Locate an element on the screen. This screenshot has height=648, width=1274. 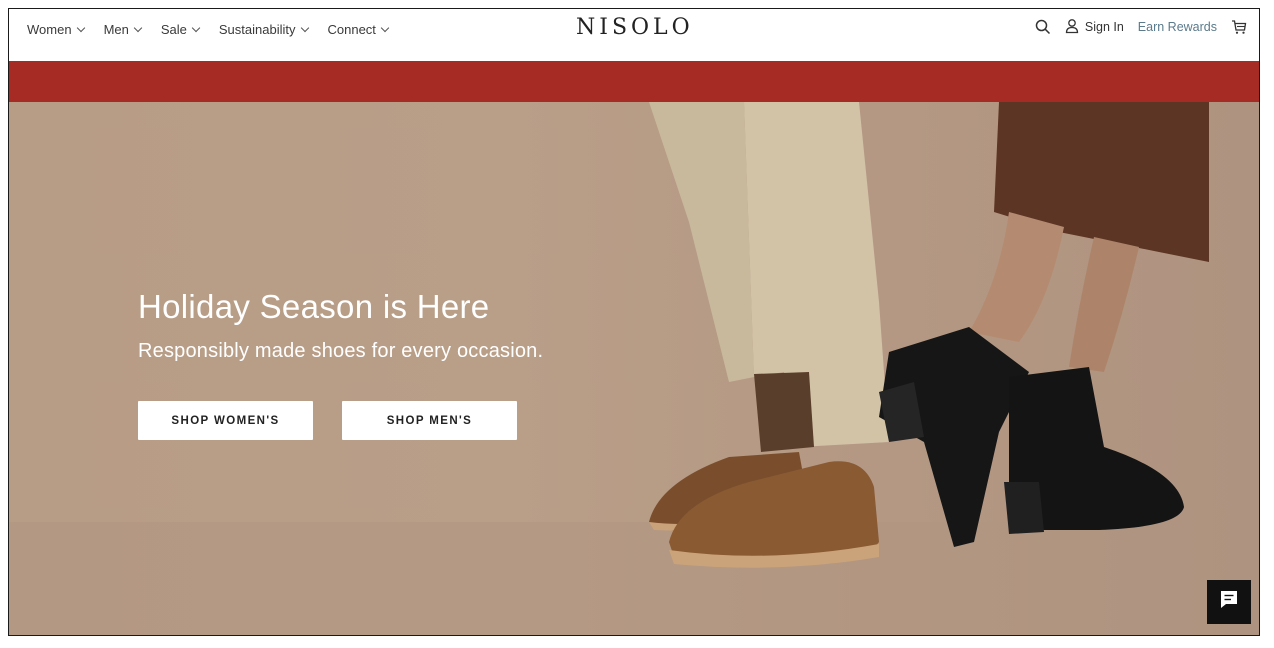
chat-icon is located at coordinates (1229, 602).